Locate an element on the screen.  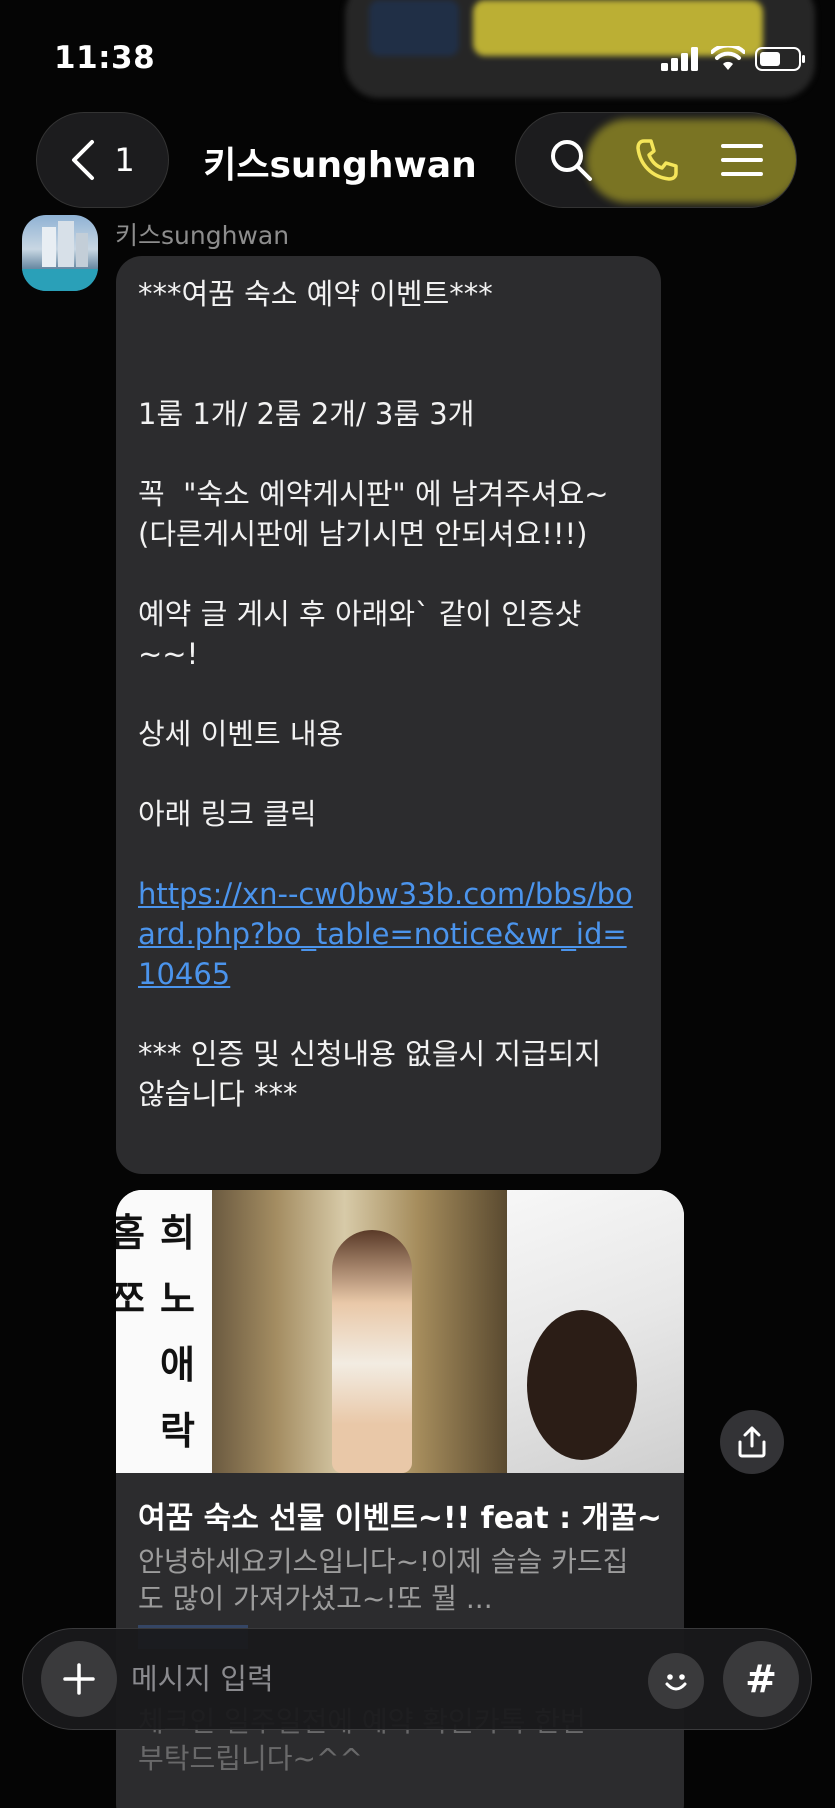
link-preview-title: 여꿈 숙소 선물 이벤트~!! feat : 개꿀~ is located at coordinates (400, 1518).